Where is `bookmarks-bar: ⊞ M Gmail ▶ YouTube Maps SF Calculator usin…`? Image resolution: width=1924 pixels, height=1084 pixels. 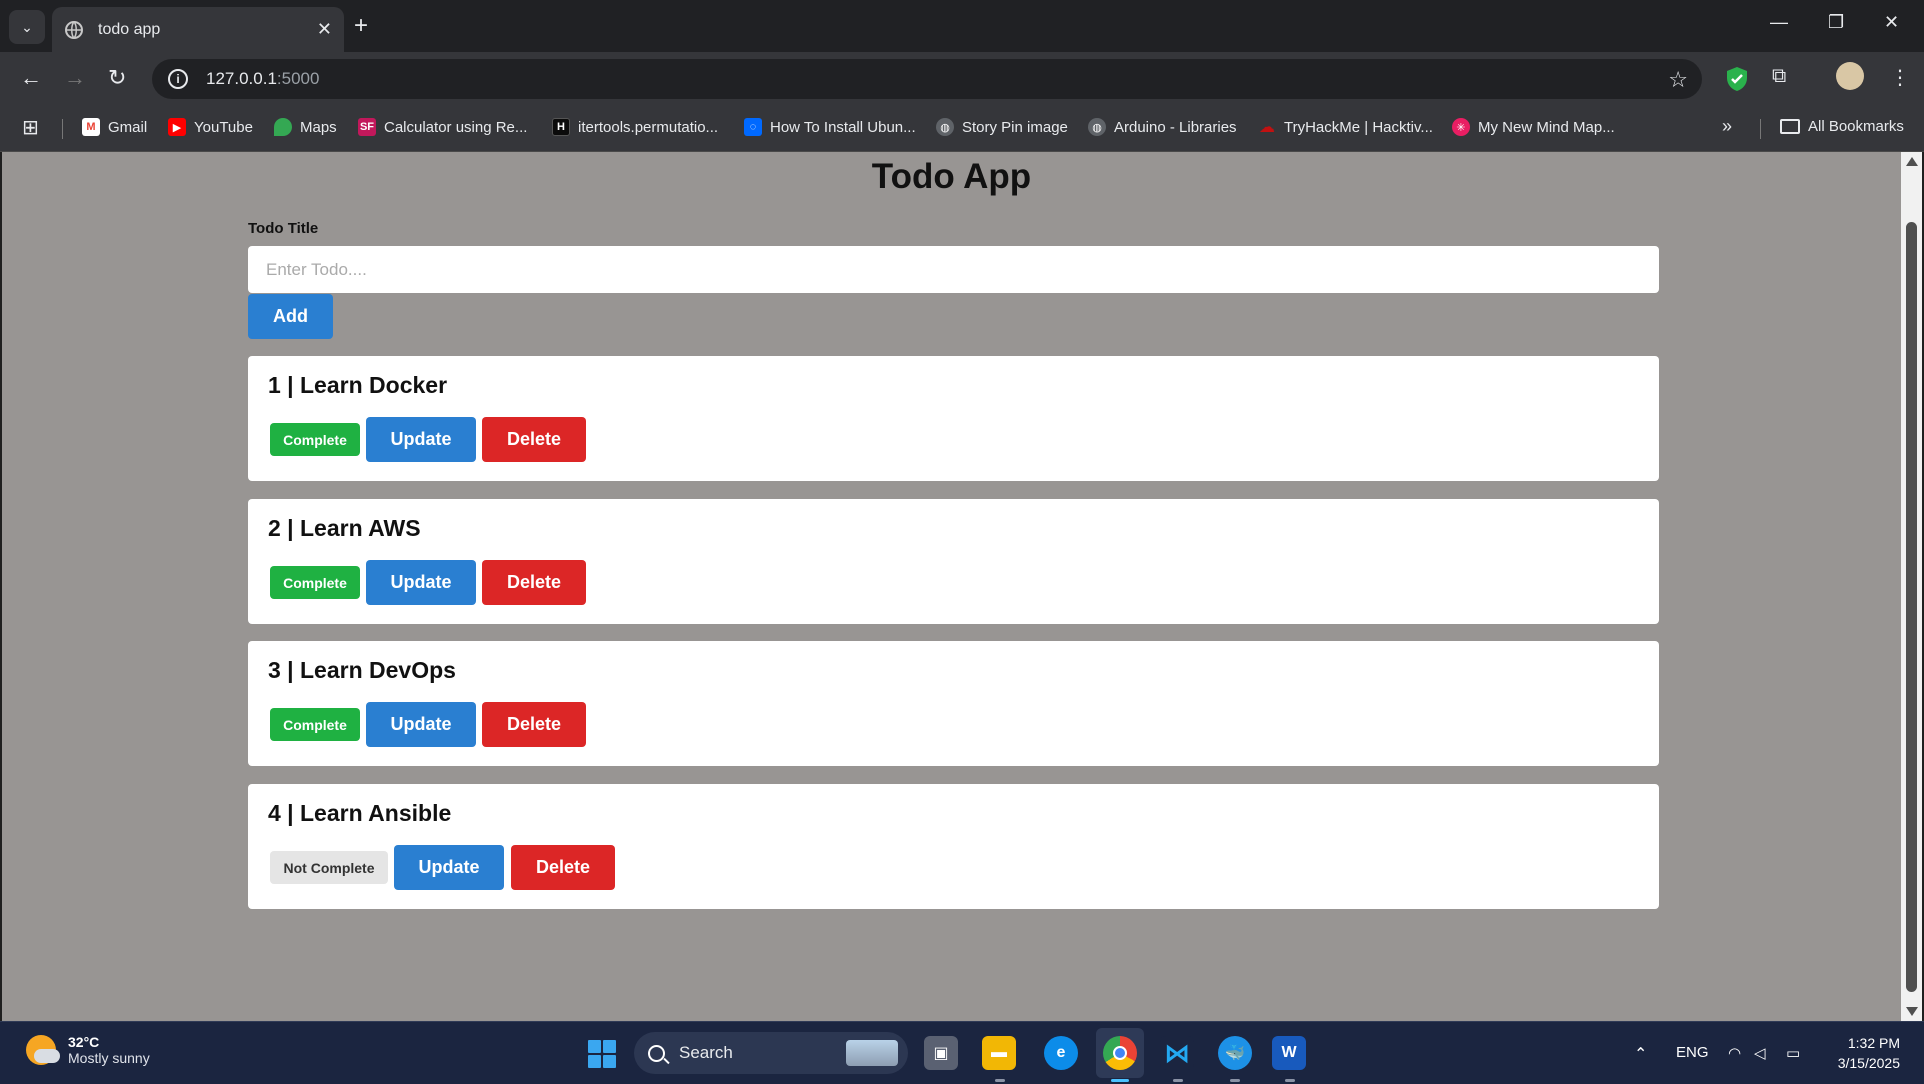 bookmarks-bar: ⊞ M Gmail ▶ YouTube Maps SF Calculator usin… is located at coordinates (962, 128).